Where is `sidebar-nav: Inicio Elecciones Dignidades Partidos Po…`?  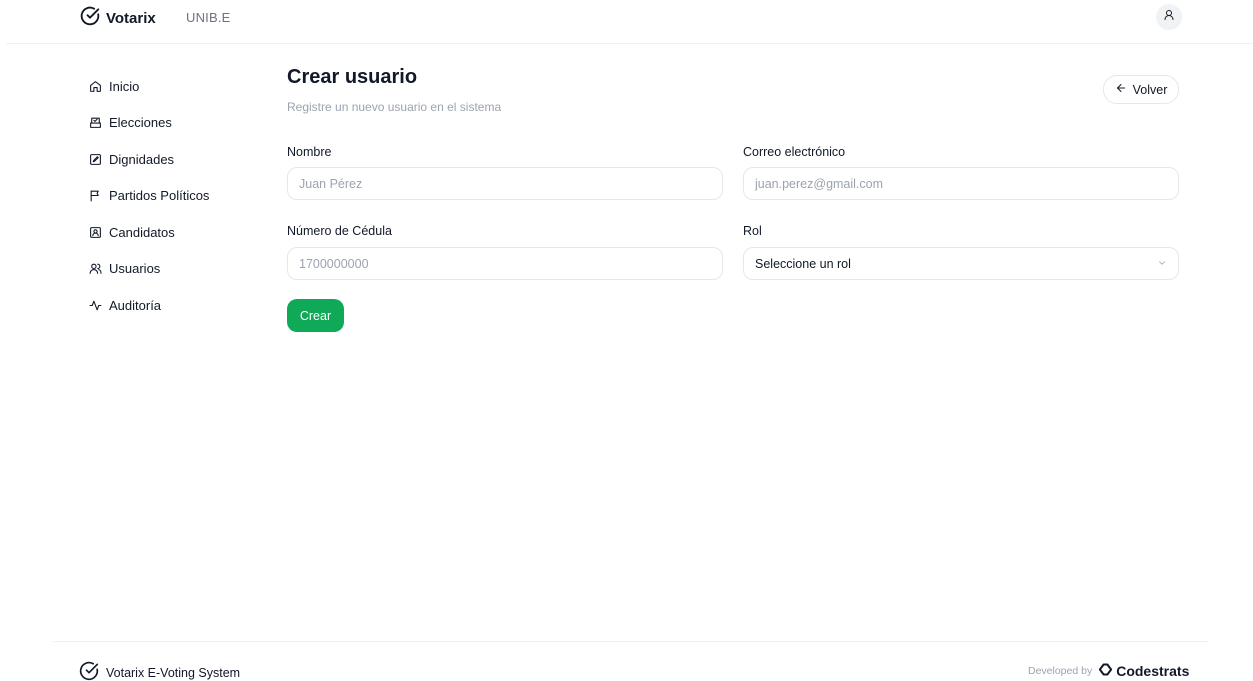
sidebar-nav: Inicio Elecciones Dignidades Partidos Po… is located at coordinates (174, 196).